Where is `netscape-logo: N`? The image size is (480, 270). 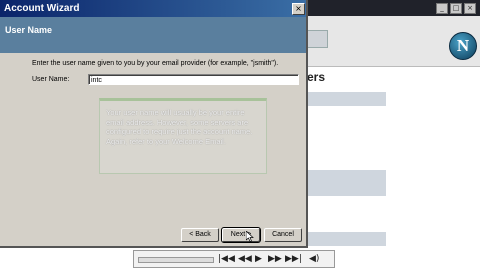 netscape-logo: N is located at coordinates (463, 46).